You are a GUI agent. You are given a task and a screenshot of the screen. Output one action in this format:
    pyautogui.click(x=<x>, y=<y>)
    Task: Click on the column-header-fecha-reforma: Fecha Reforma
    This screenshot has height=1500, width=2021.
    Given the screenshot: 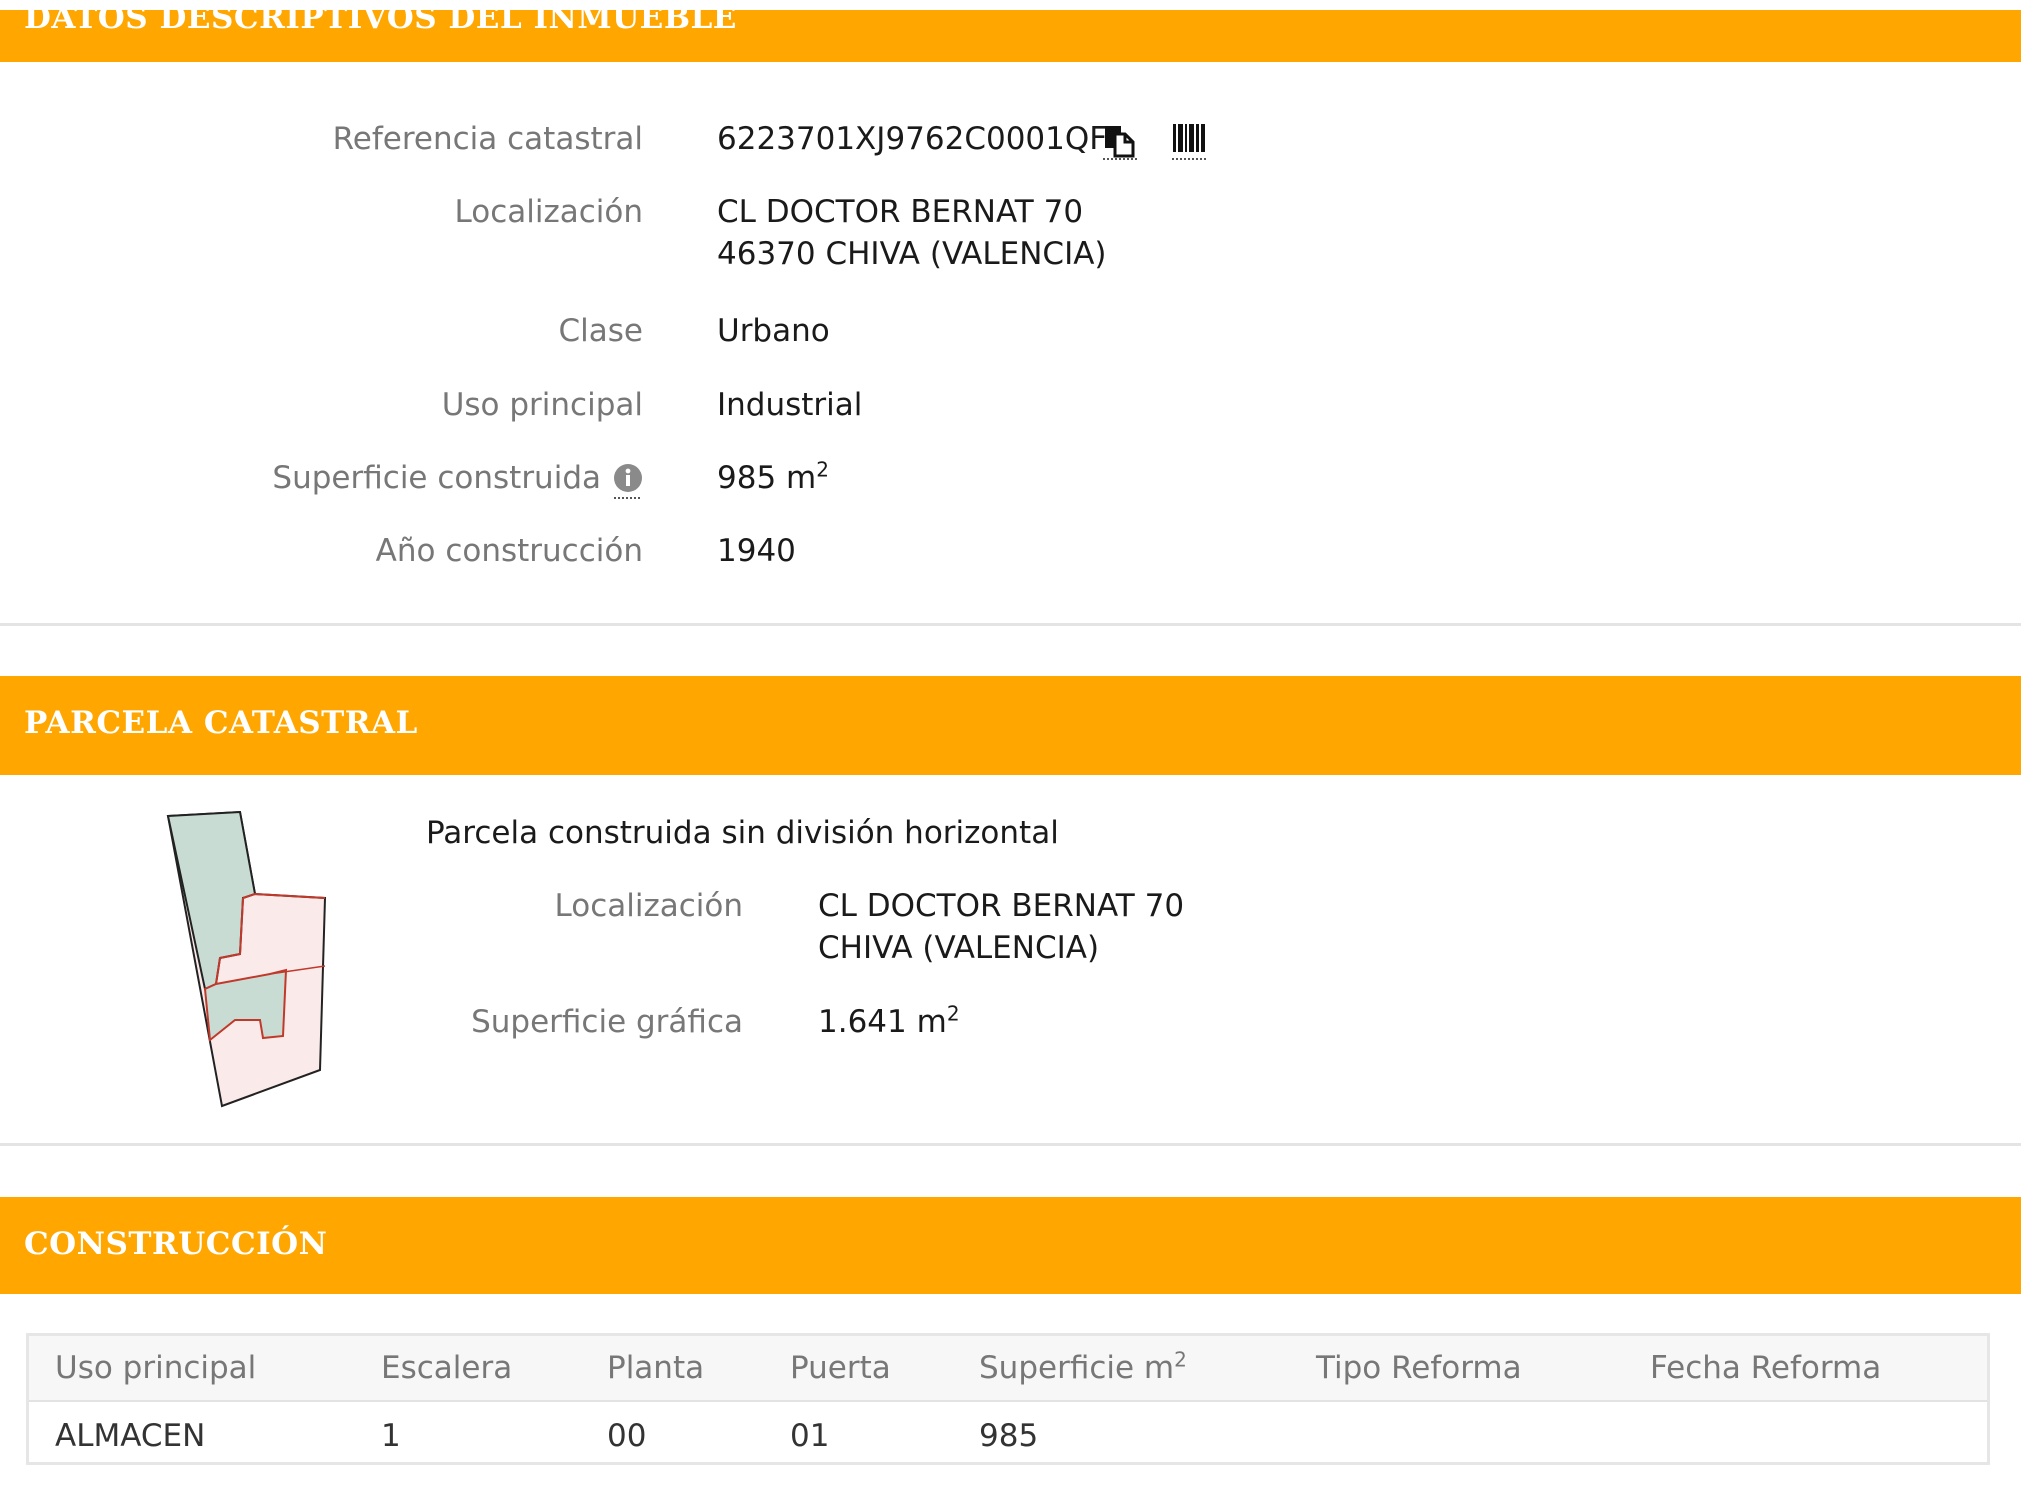 What is the action you would take?
    pyautogui.click(x=1766, y=1368)
    